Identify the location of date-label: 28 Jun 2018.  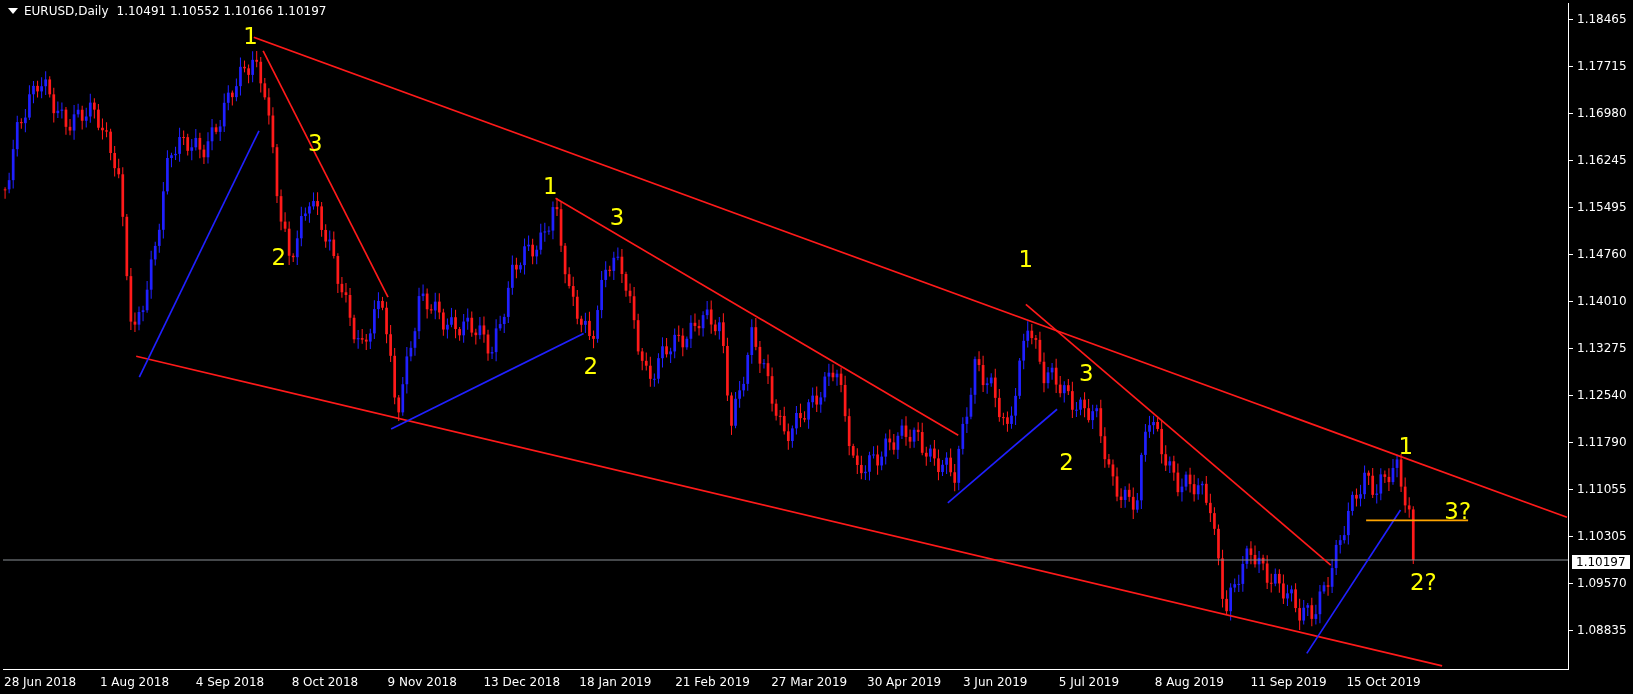
(40, 682).